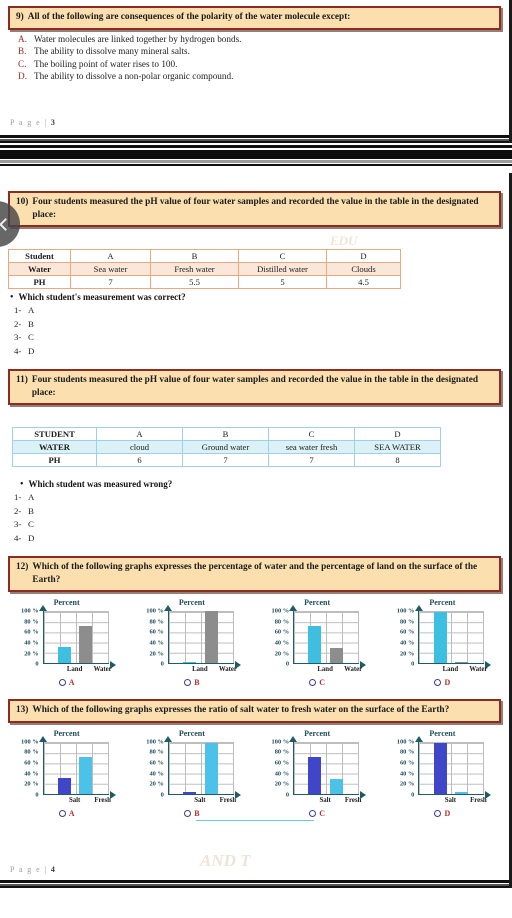 This screenshot has width=512, height=918. I want to click on chart-bar-water, so click(211, 637).